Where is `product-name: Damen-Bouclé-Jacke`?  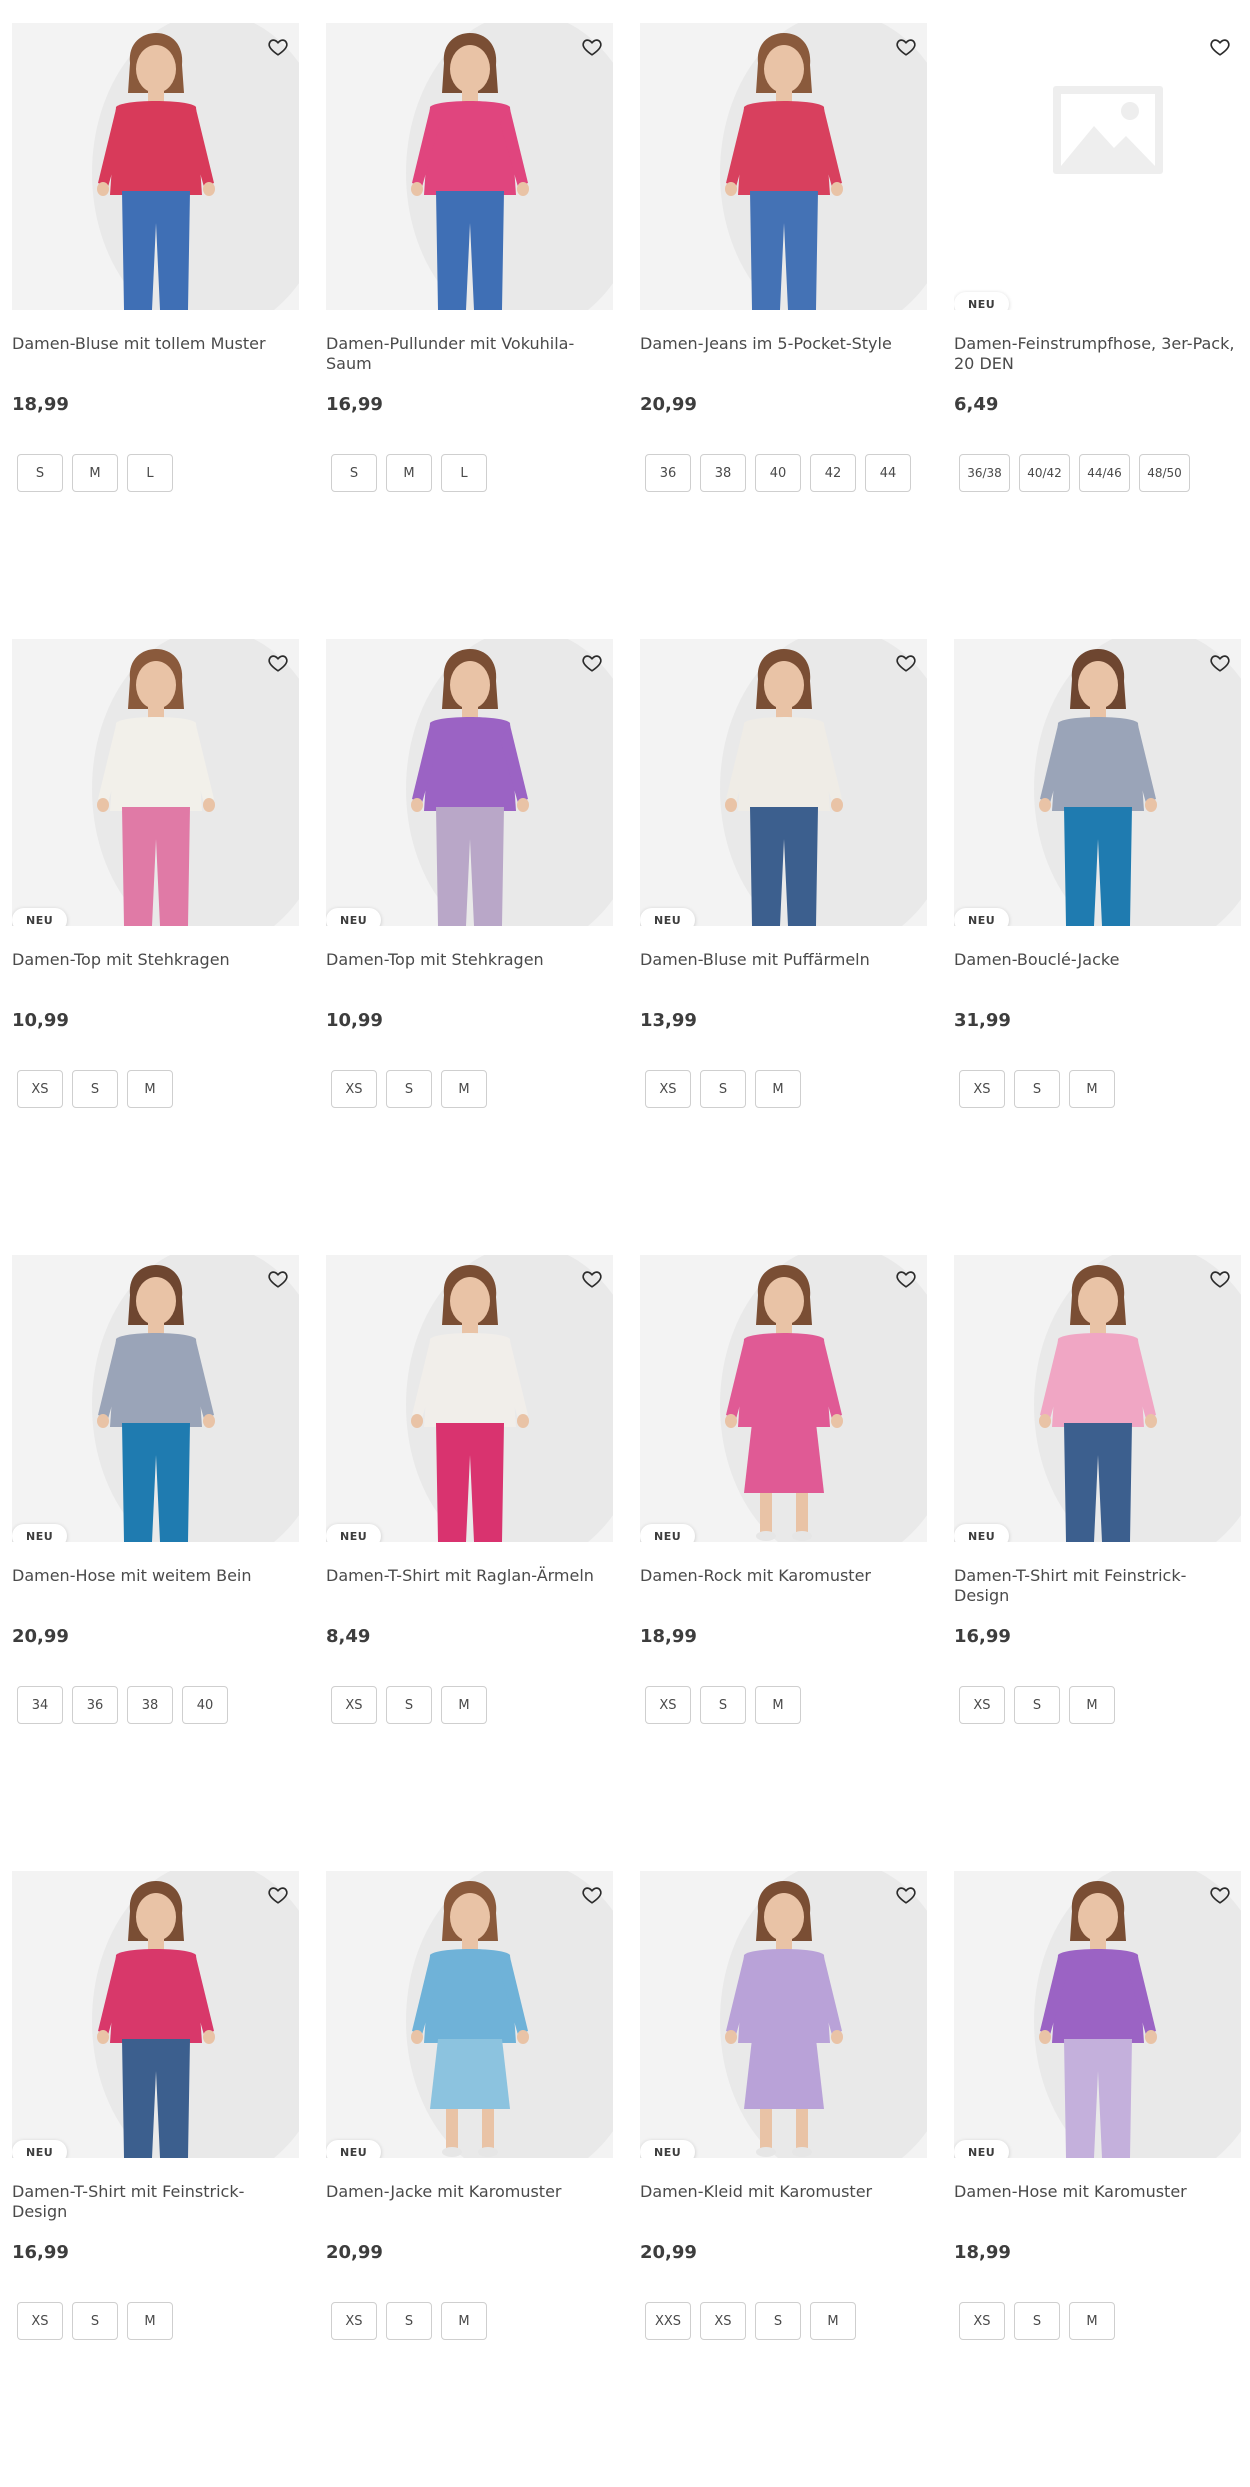 product-name: Damen-Bouclé-Jacke is located at coordinates (1097, 977).